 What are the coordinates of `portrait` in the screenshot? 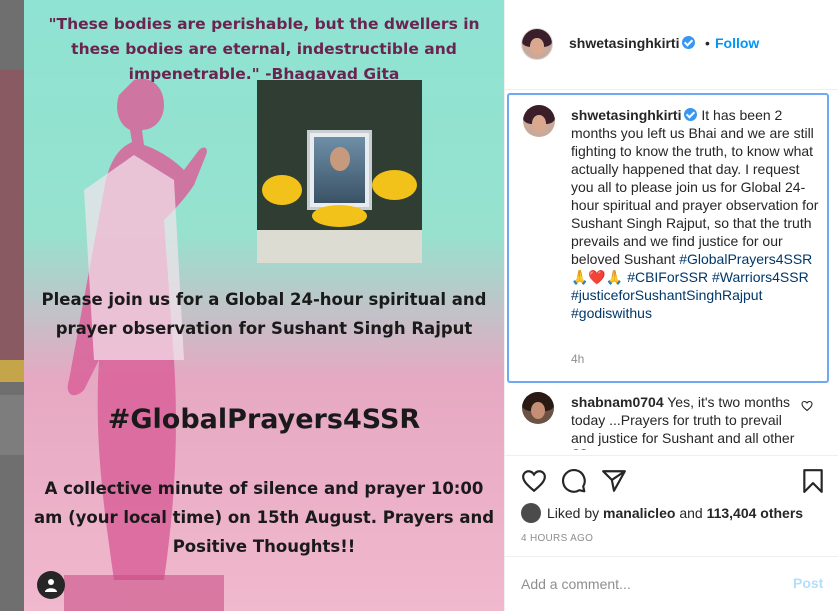 It's located at (339, 170).